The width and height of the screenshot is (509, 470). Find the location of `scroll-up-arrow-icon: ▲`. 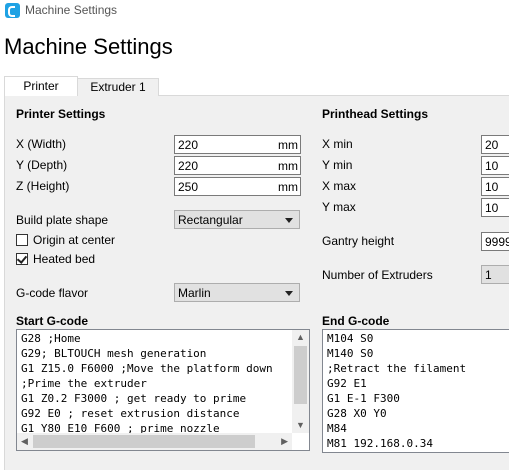

scroll-up-arrow-icon: ▲ is located at coordinates (300, 337).